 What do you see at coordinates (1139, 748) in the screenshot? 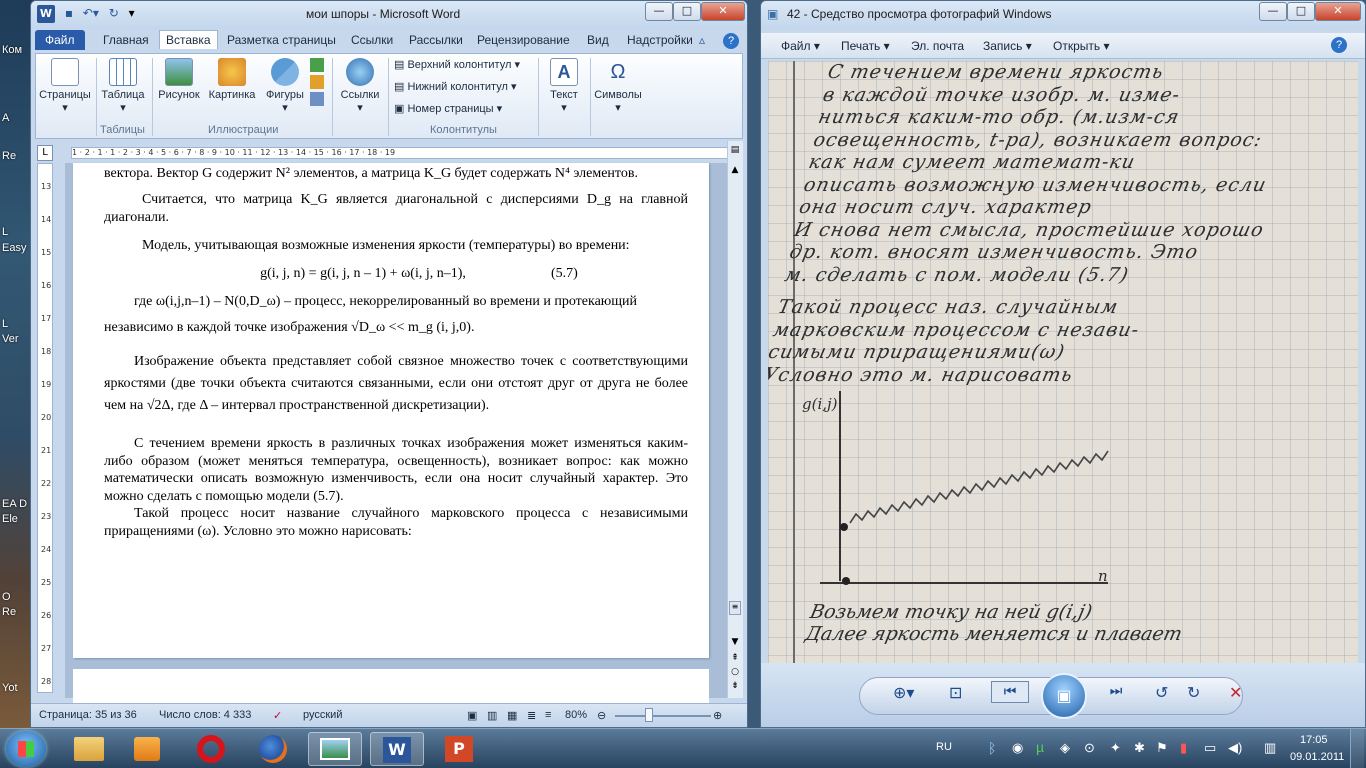
I see `usb-icon: ✱` at bounding box center [1139, 748].